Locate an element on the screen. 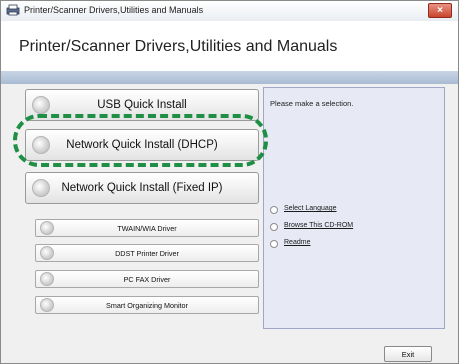 This screenshot has height=364, width=459. network-quick-install-dhcp-button: Network Quick Install (DHCP) is located at coordinates (142, 145).